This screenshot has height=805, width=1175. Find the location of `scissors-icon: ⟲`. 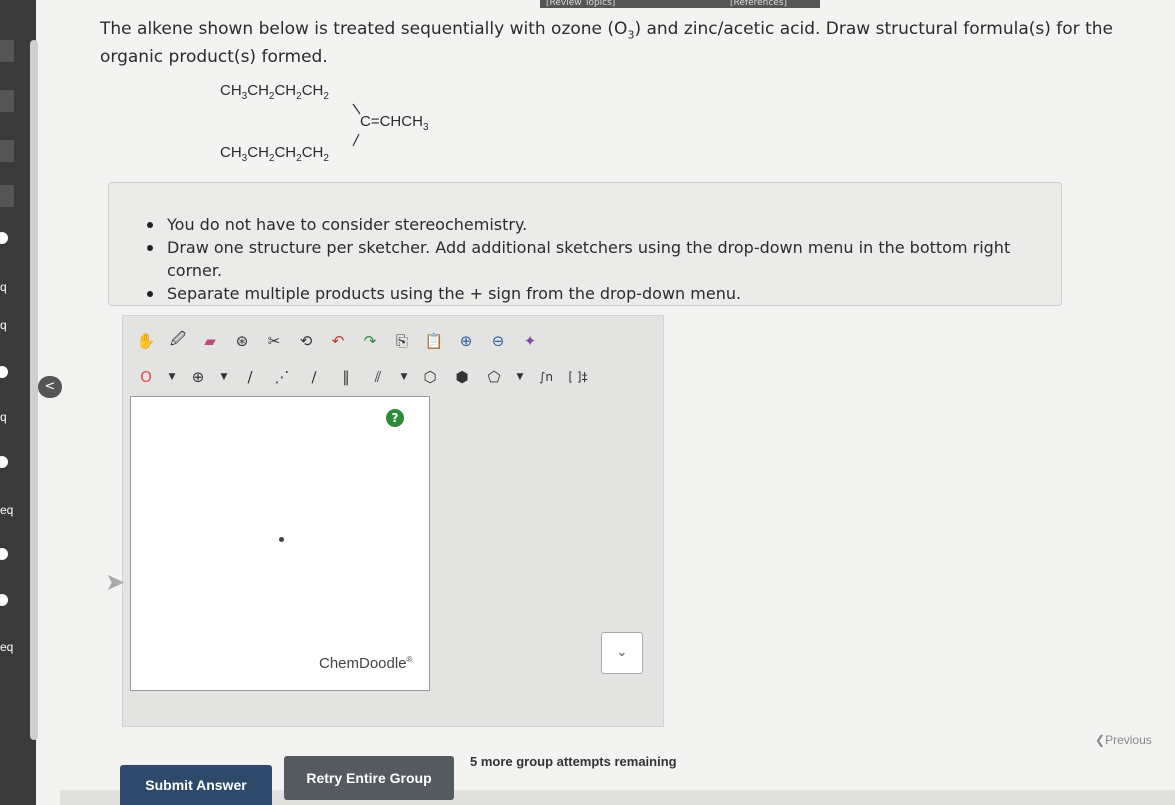

scissors-icon: ⟲ is located at coordinates (306, 341).